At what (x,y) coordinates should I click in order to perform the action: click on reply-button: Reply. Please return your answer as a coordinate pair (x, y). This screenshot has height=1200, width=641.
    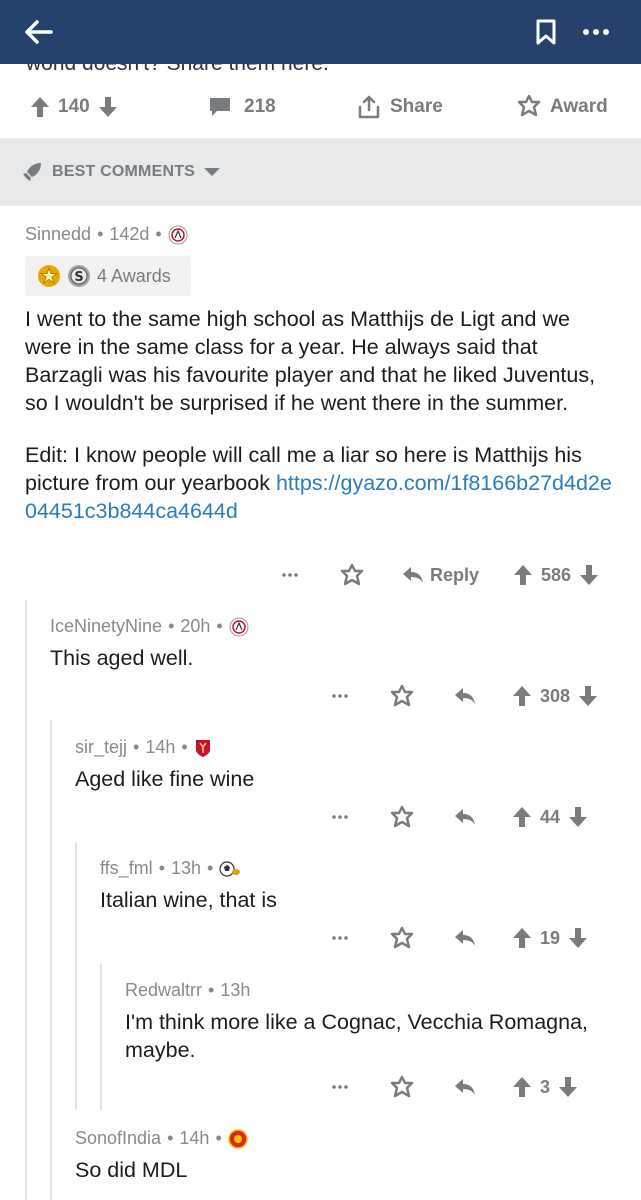
    Looking at the image, I should click on (440, 575).